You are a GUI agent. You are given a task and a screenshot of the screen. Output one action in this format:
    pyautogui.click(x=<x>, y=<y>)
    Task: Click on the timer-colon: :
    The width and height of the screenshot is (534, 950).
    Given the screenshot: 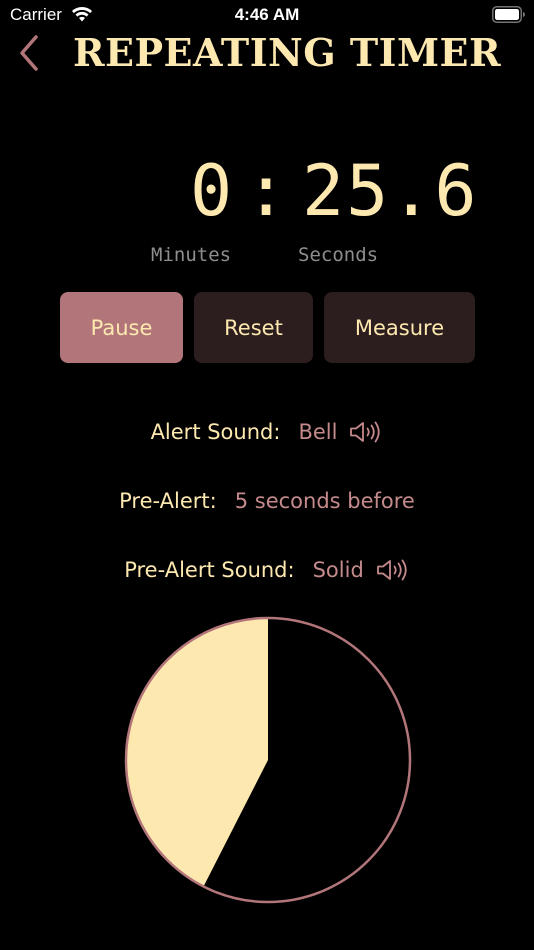 What is the action you would take?
    pyautogui.click(x=266, y=191)
    